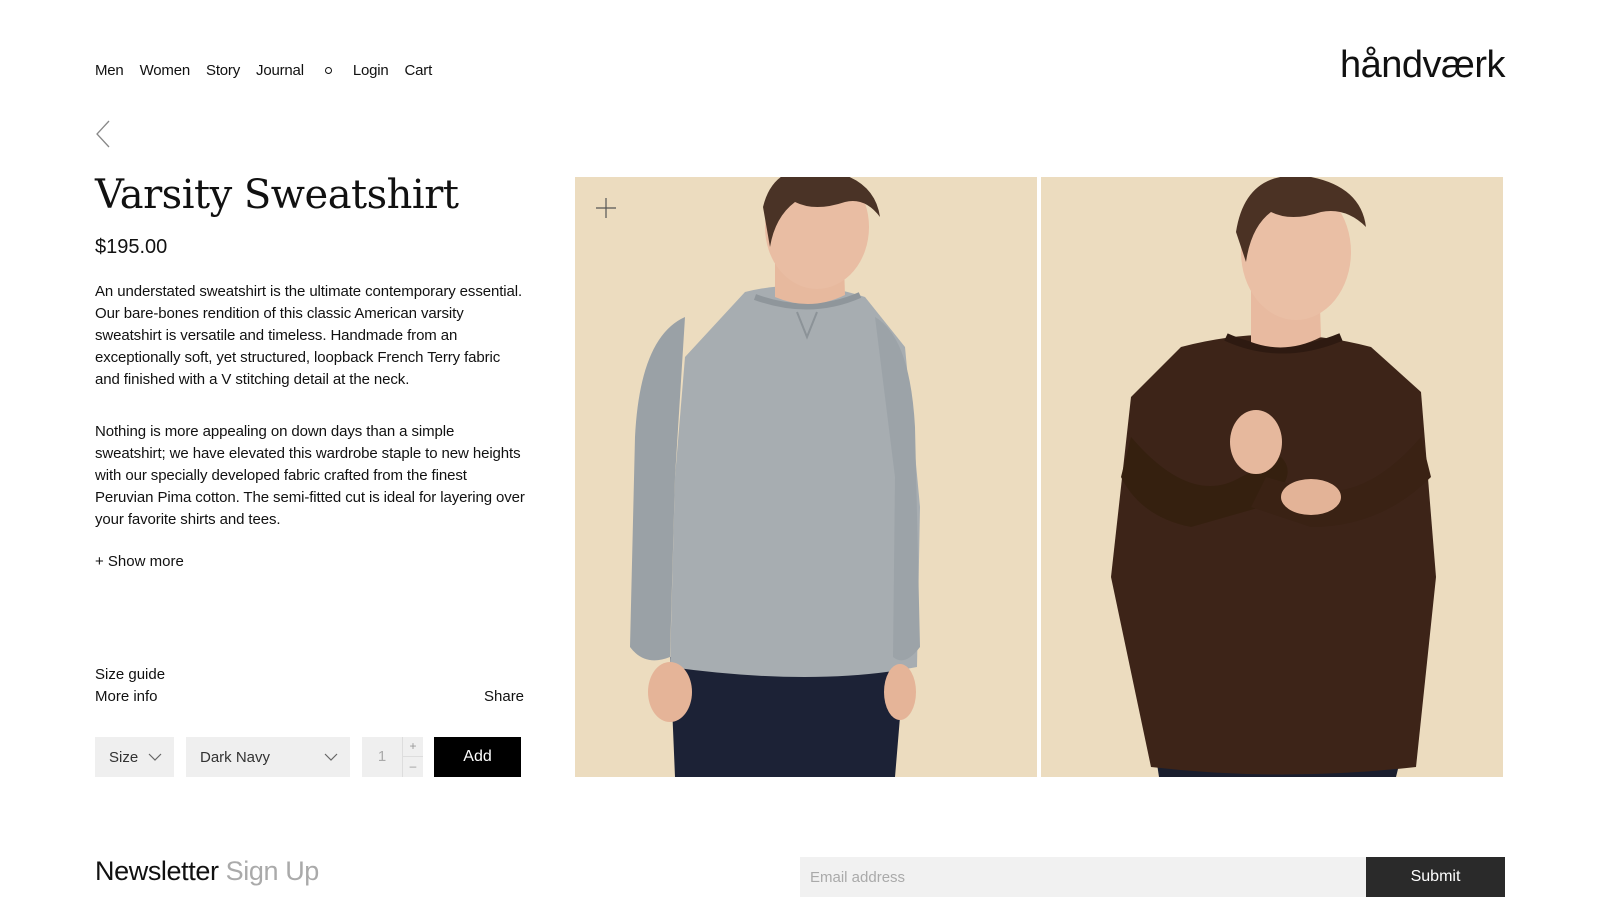  Describe the element at coordinates (157, 871) in the screenshot. I see `newsletter-title-part1: Newsletter` at that location.